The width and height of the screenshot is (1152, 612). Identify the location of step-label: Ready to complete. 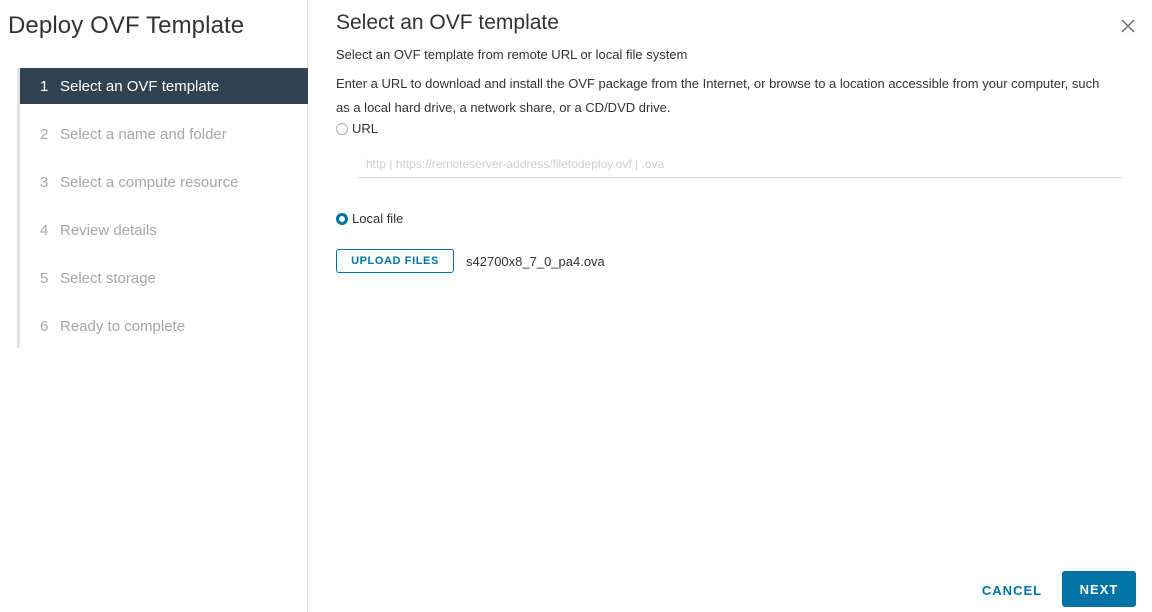
(123, 326).